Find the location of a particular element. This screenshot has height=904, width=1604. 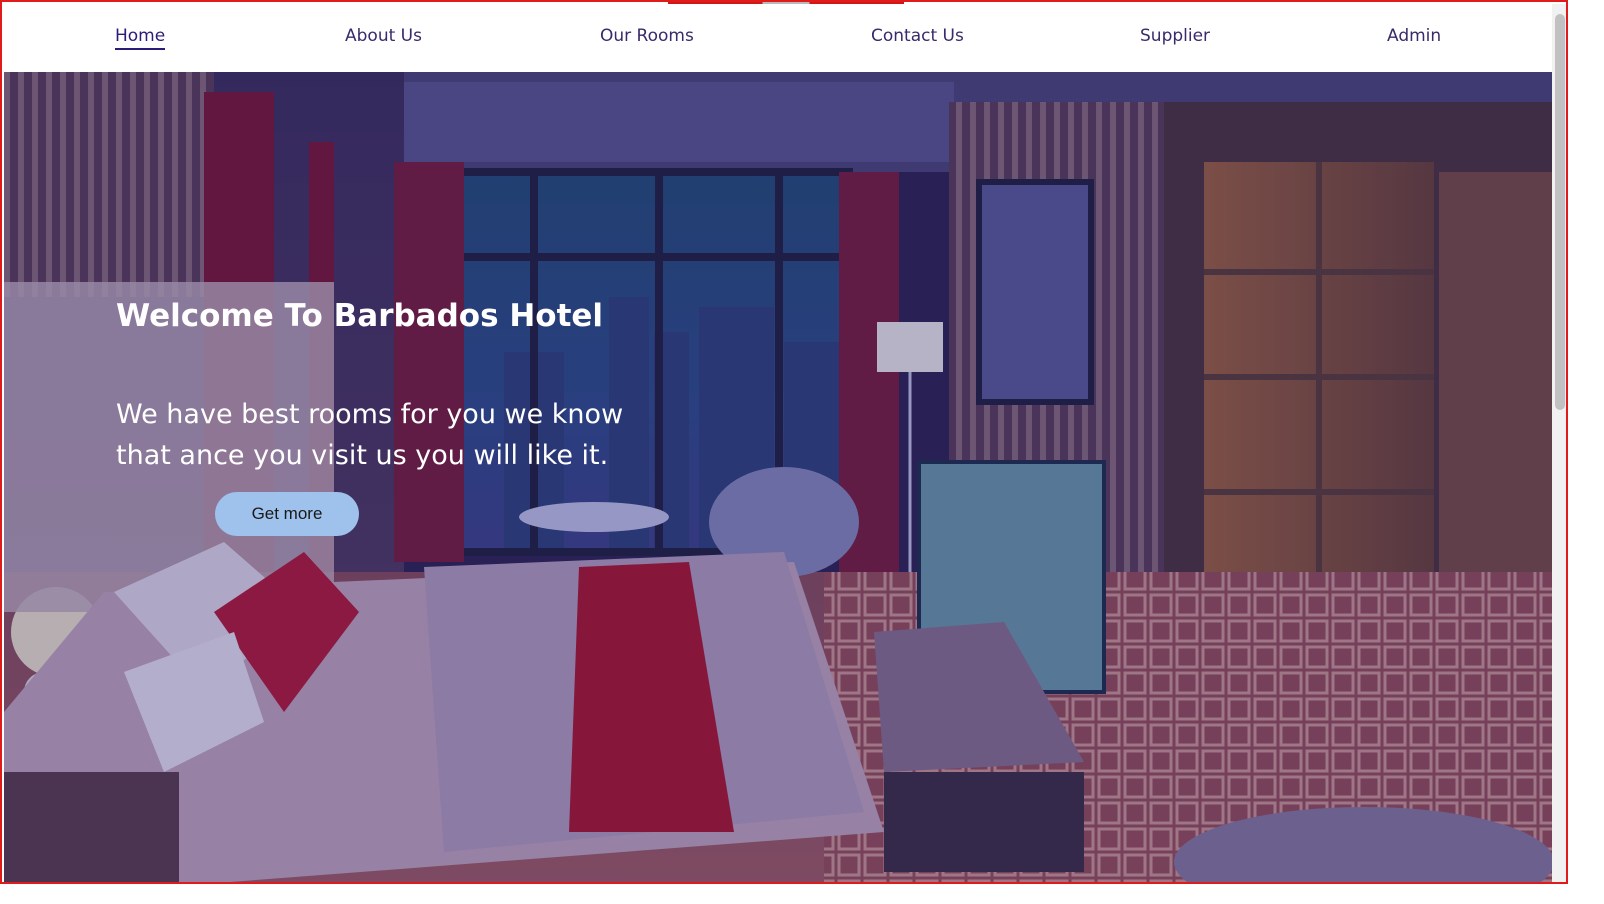

vertical-scrollbar is located at coordinates (1559, 443).